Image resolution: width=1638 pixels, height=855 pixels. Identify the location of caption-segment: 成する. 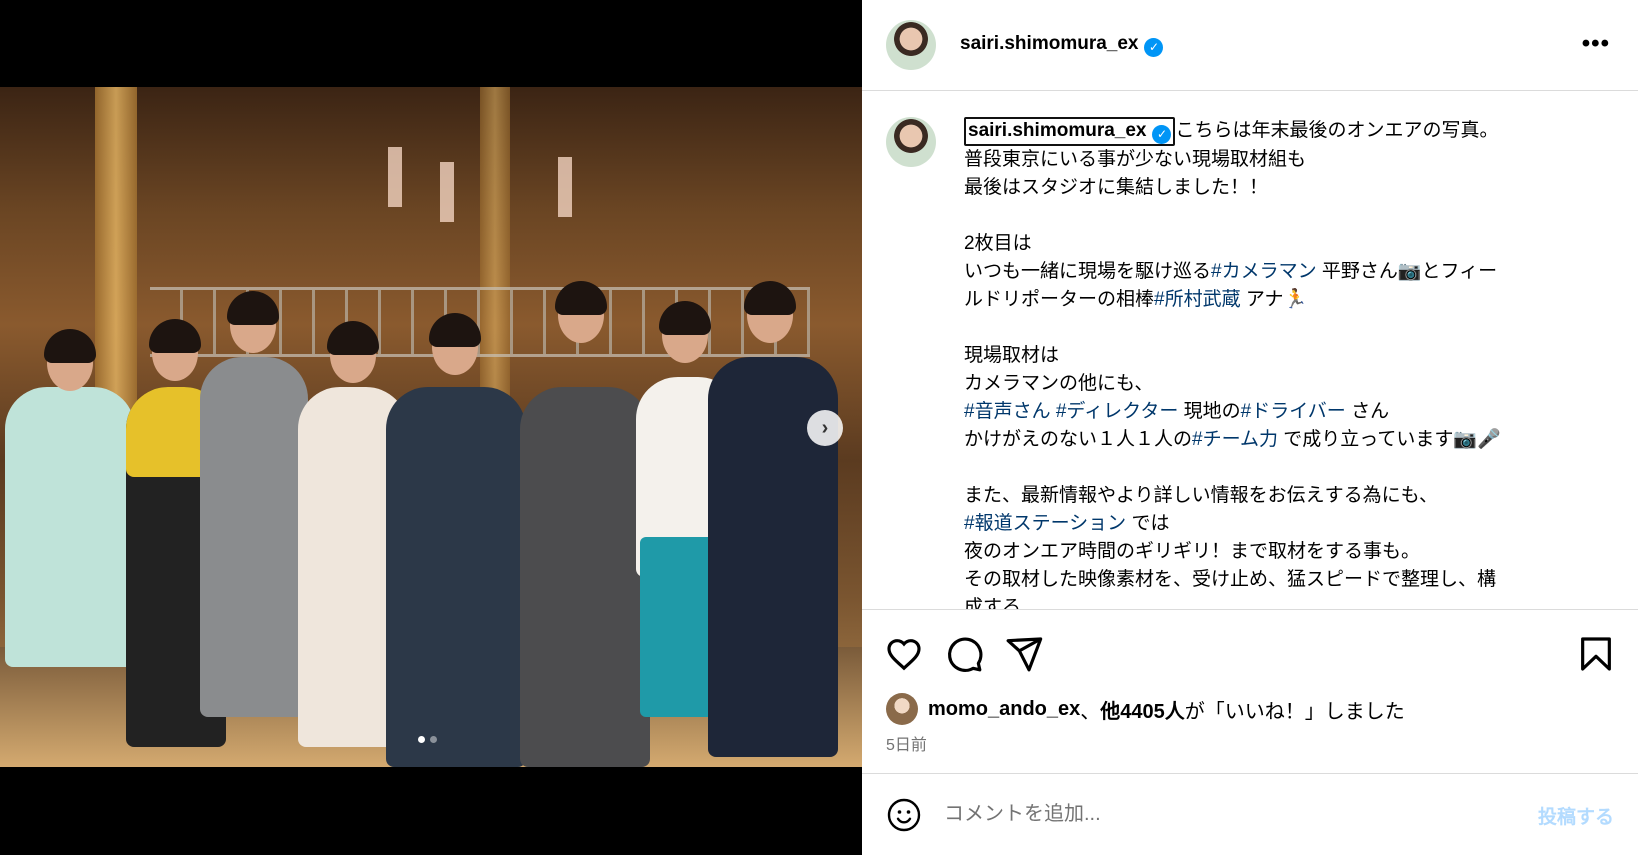
(993, 603).